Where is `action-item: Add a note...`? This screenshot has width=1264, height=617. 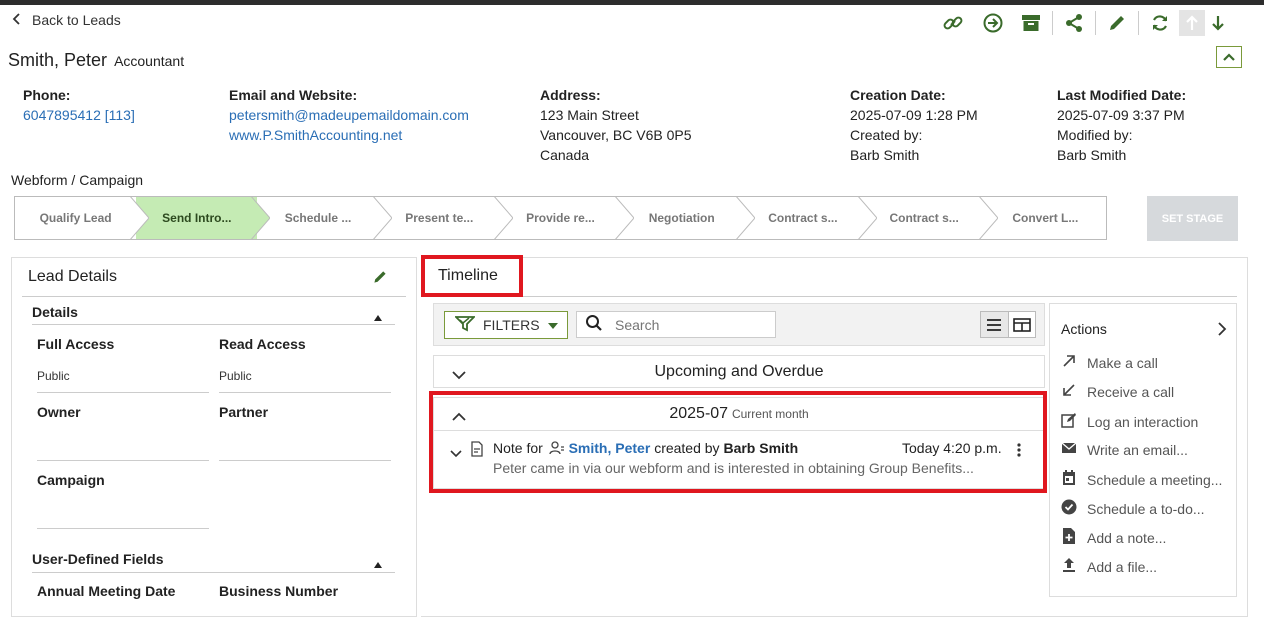
action-item: Add a note... is located at coordinates (1113, 537).